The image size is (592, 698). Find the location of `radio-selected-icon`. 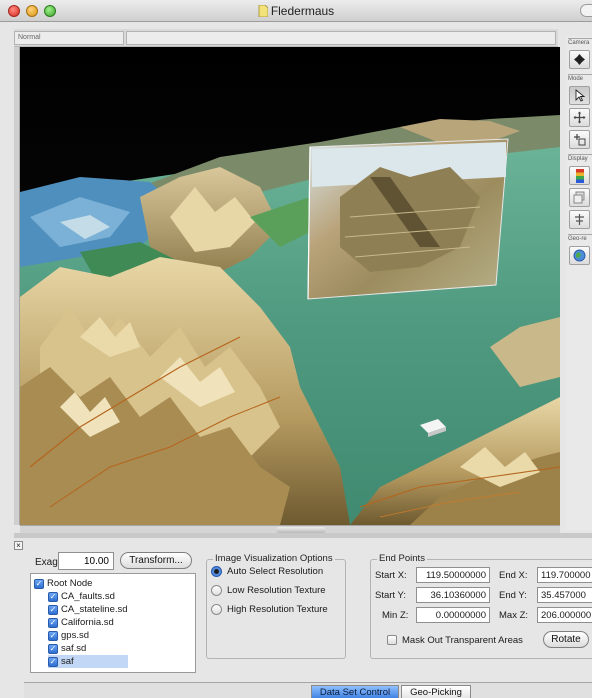

radio-selected-icon is located at coordinates (216, 571).